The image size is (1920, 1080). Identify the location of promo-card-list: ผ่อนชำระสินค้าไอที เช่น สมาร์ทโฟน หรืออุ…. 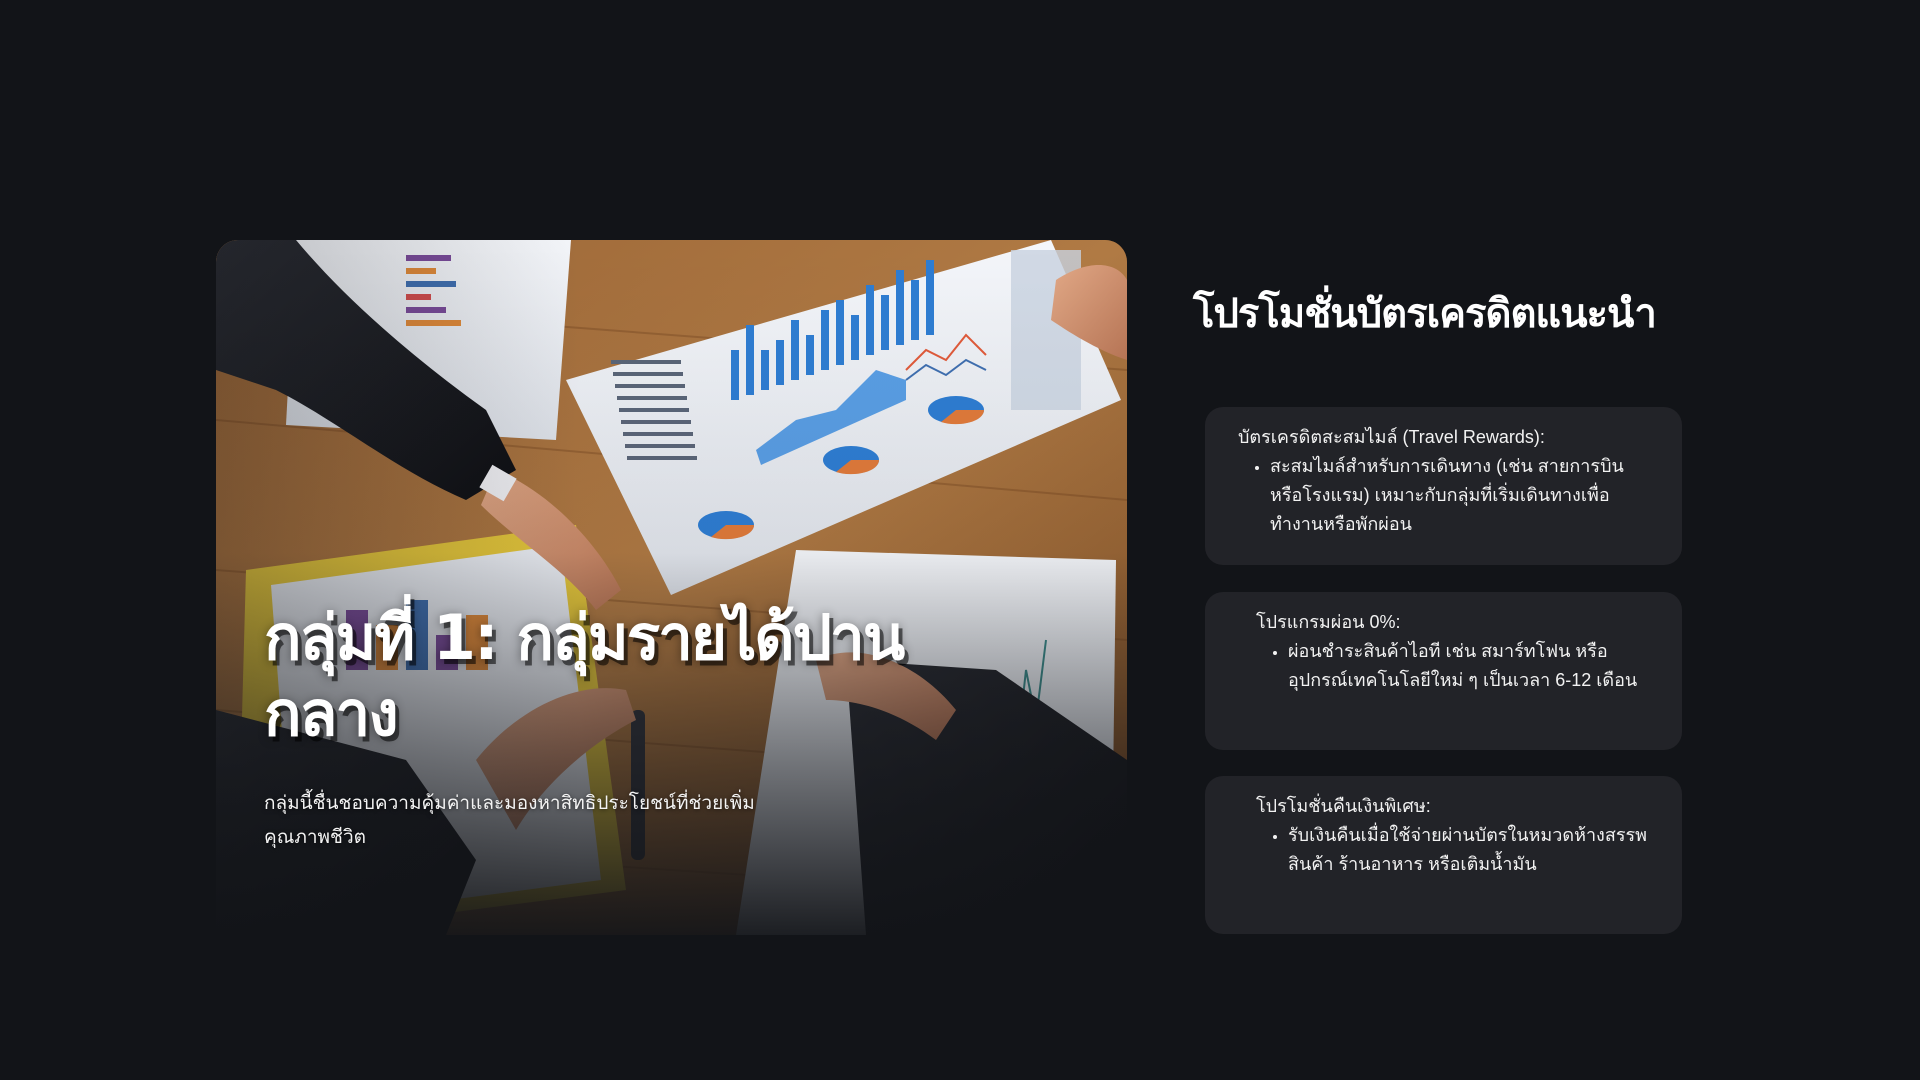
(1454, 666).